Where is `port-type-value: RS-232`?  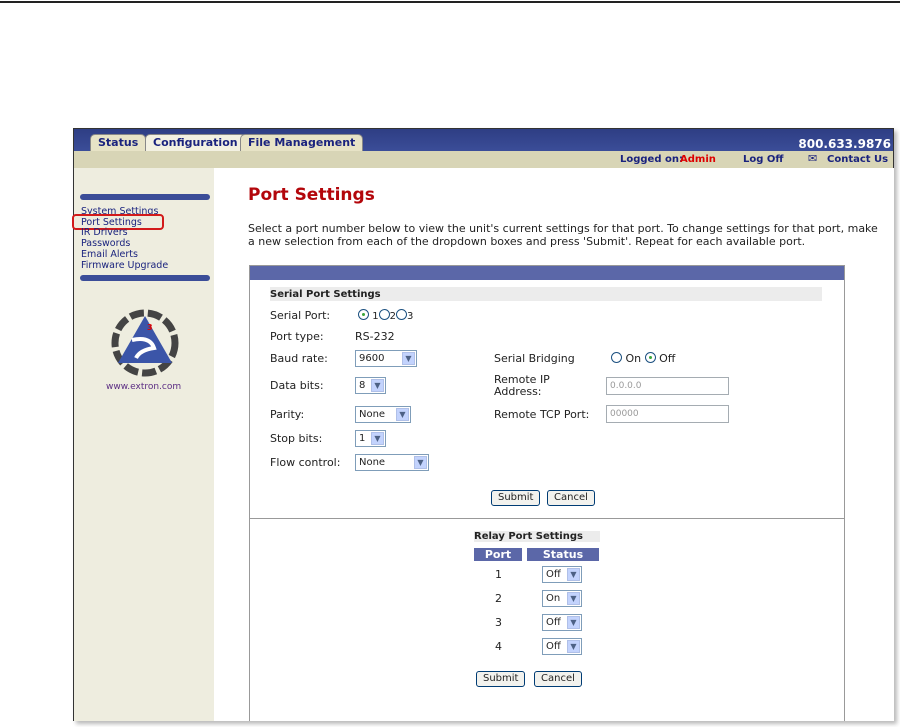
port-type-value: RS-232 is located at coordinates (375, 336).